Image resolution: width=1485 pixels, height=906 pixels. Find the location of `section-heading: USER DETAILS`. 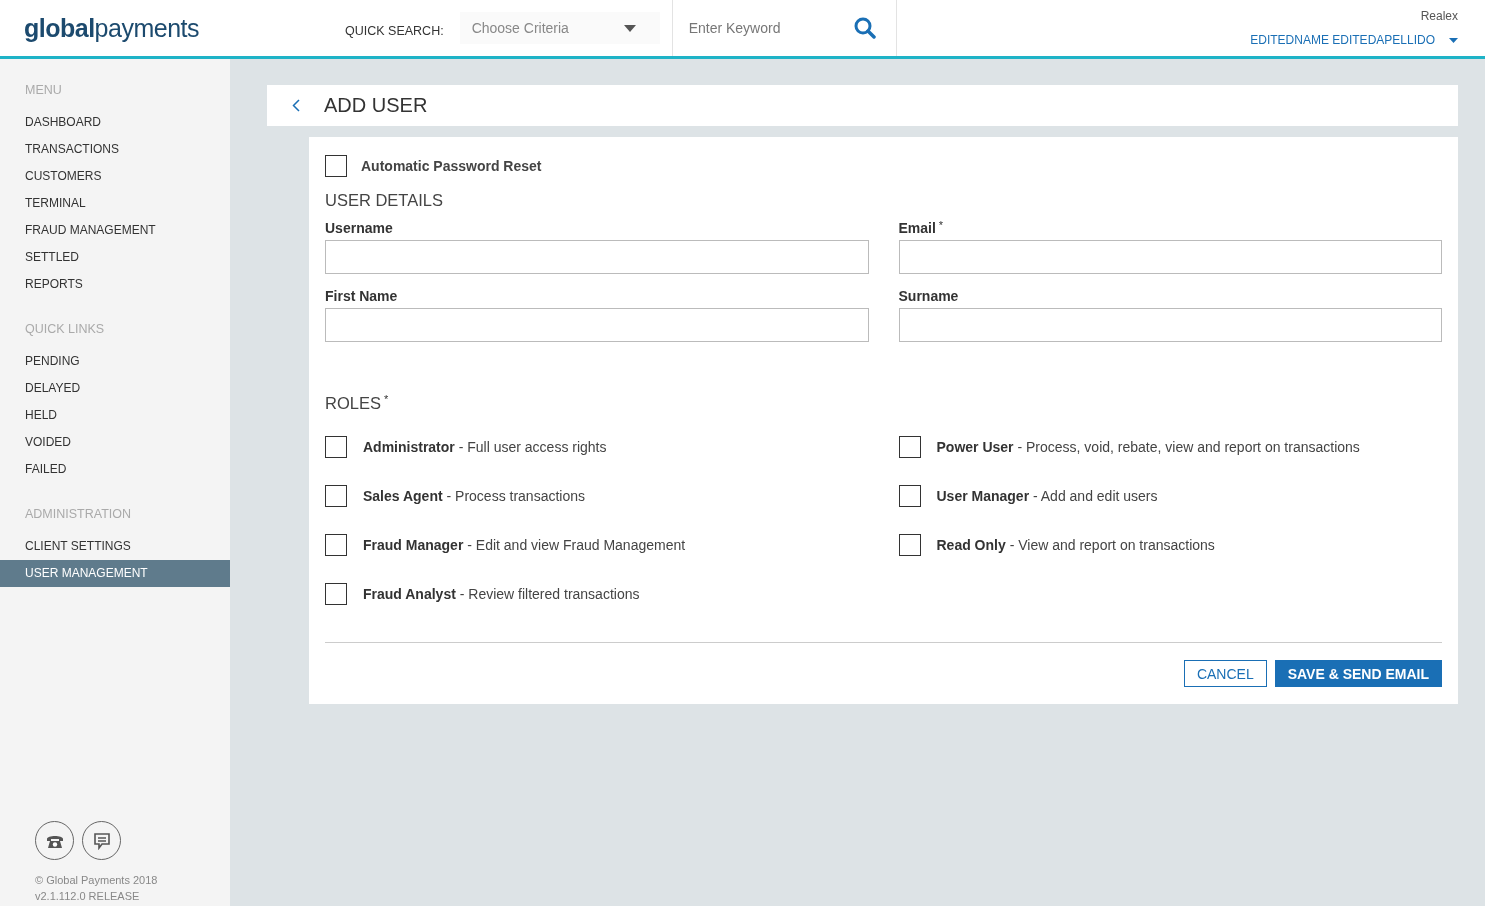

section-heading: USER DETAILS is located at coordinates (384, 200).